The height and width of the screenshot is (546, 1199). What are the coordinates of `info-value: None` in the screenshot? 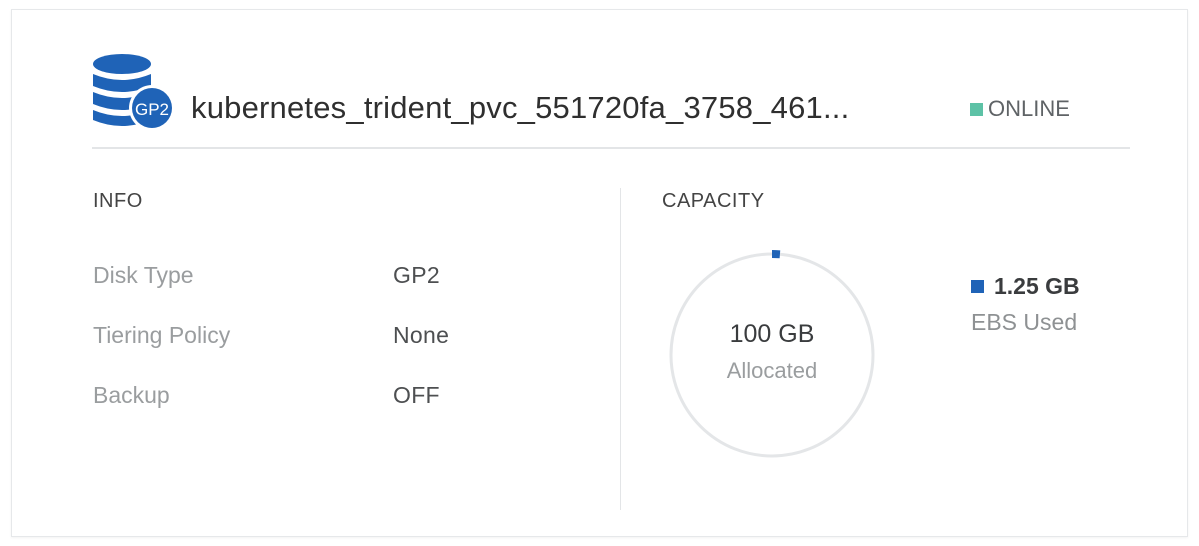 It's located at (421, 335).